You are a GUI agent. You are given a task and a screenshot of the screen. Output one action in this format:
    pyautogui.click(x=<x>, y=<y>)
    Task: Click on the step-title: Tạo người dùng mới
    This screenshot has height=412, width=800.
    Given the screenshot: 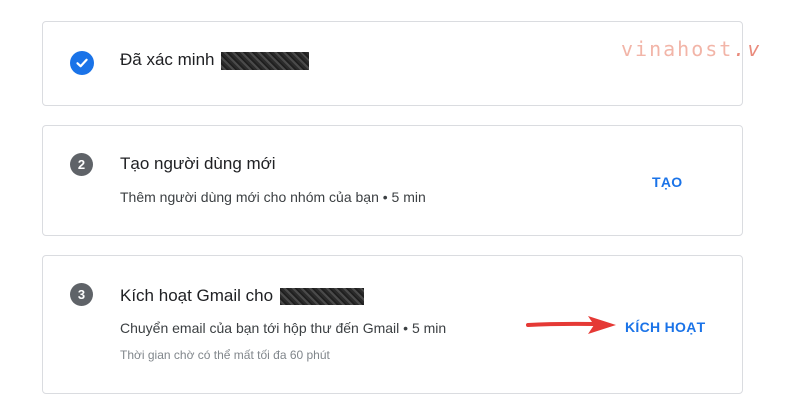 What is the action you would take?
    pyautogui.click(x=198, y=163)
    